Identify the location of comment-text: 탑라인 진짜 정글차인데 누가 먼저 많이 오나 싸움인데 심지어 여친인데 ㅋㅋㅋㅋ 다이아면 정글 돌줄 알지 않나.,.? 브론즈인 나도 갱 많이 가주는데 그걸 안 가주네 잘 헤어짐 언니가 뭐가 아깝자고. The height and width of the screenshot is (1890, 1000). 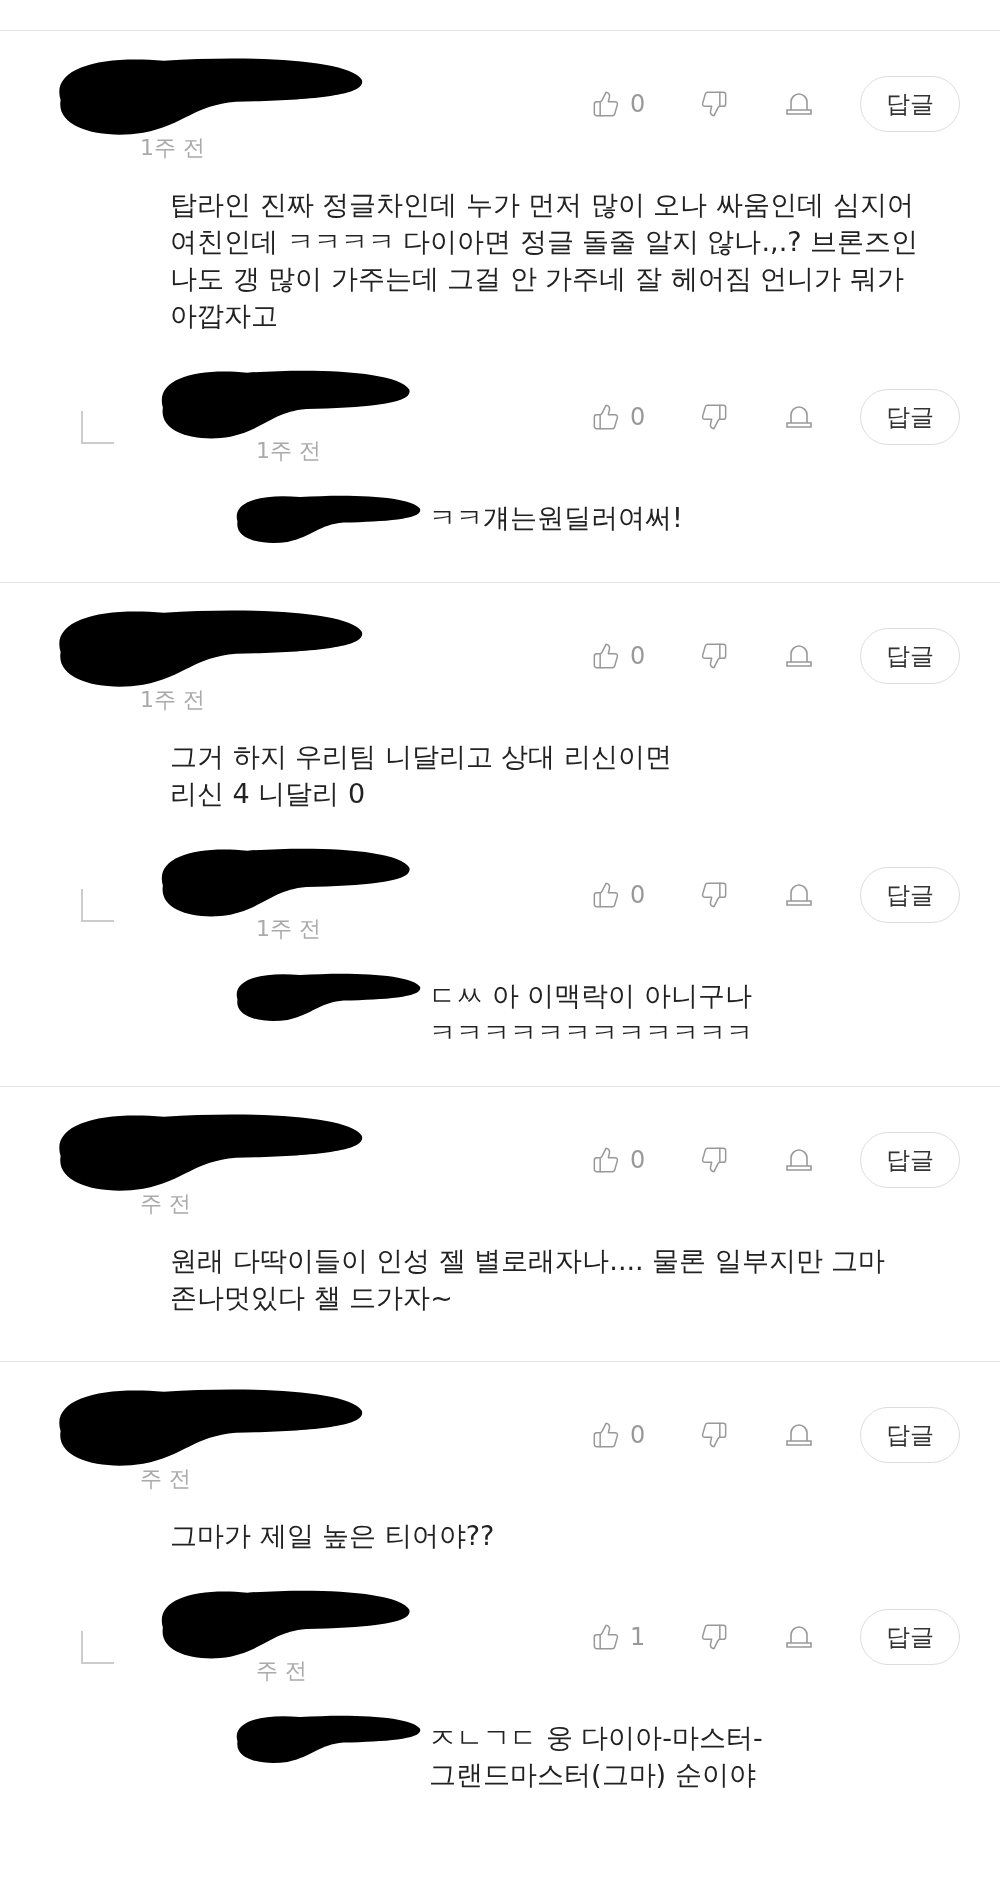
(544, 260).